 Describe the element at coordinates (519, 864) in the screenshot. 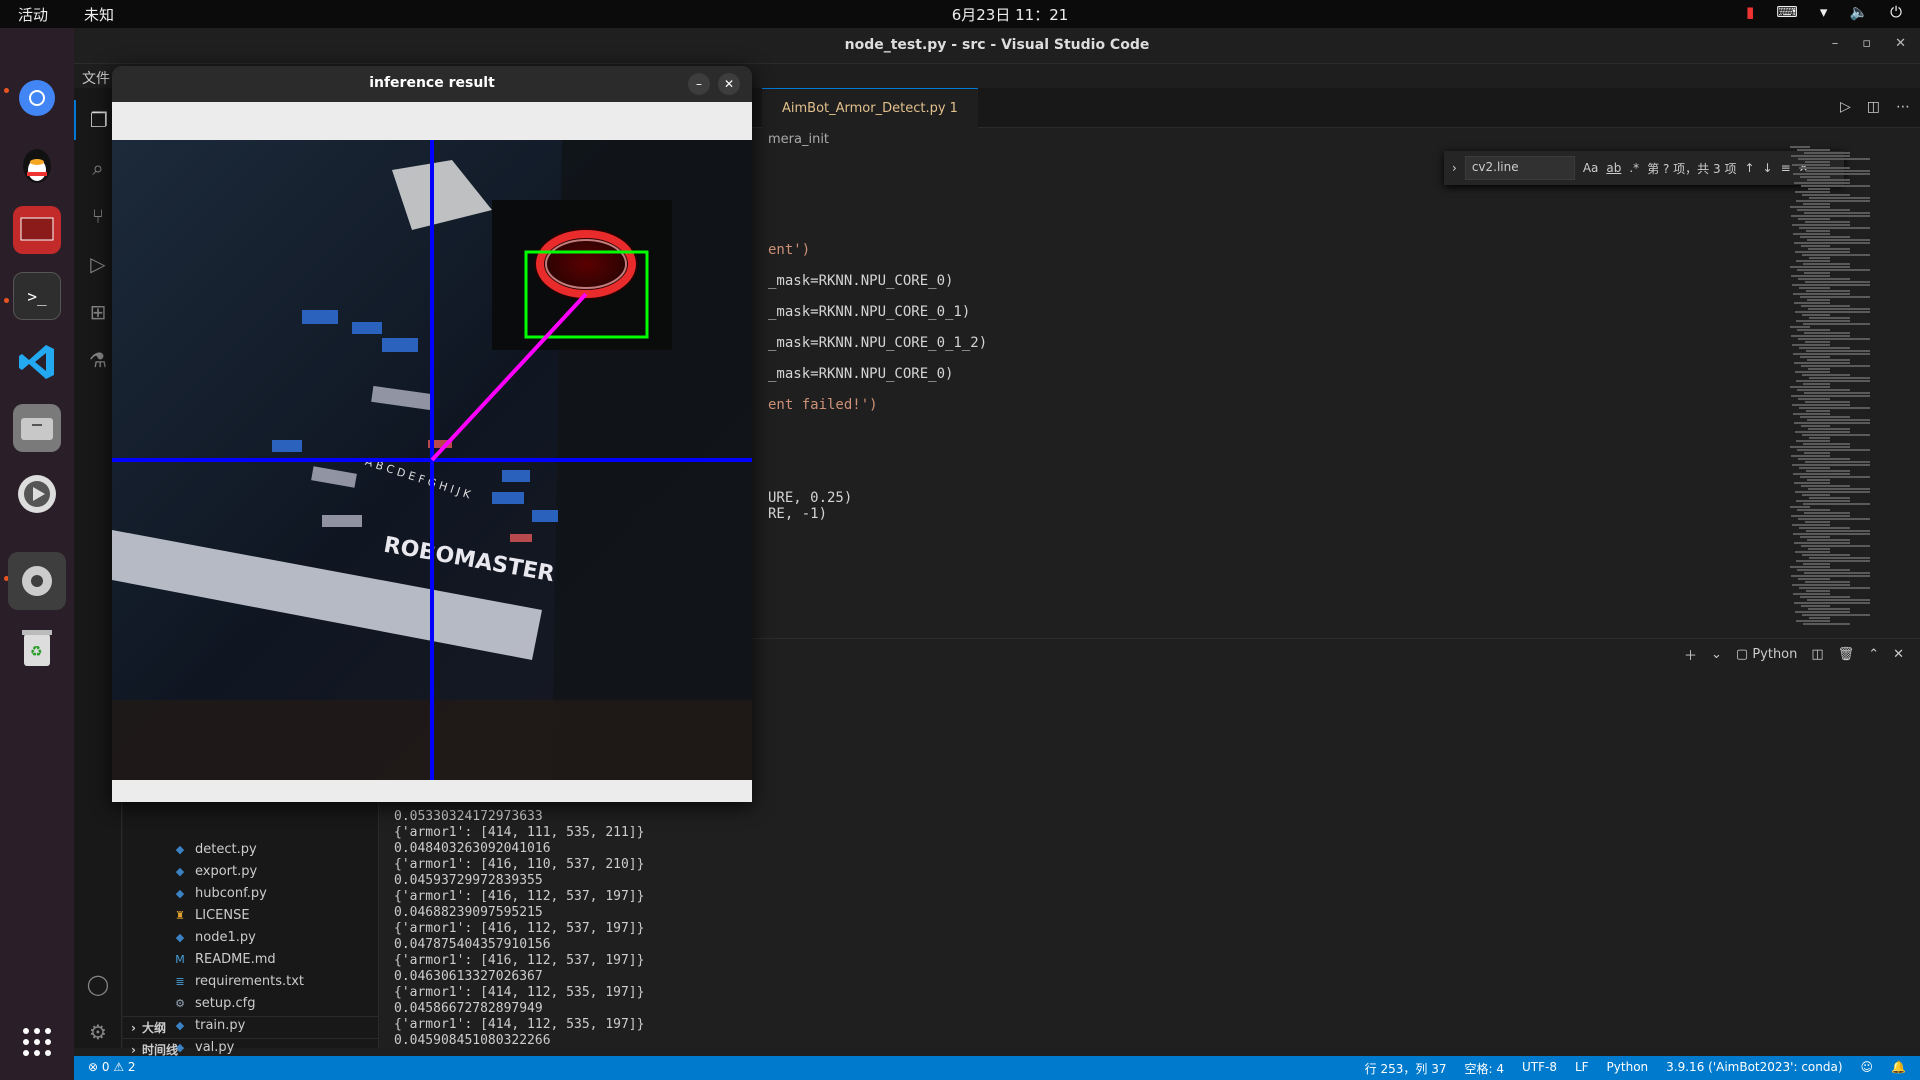

I see `terminal-line: {'armor1': [416, 110, 537, 210]}` at that location.